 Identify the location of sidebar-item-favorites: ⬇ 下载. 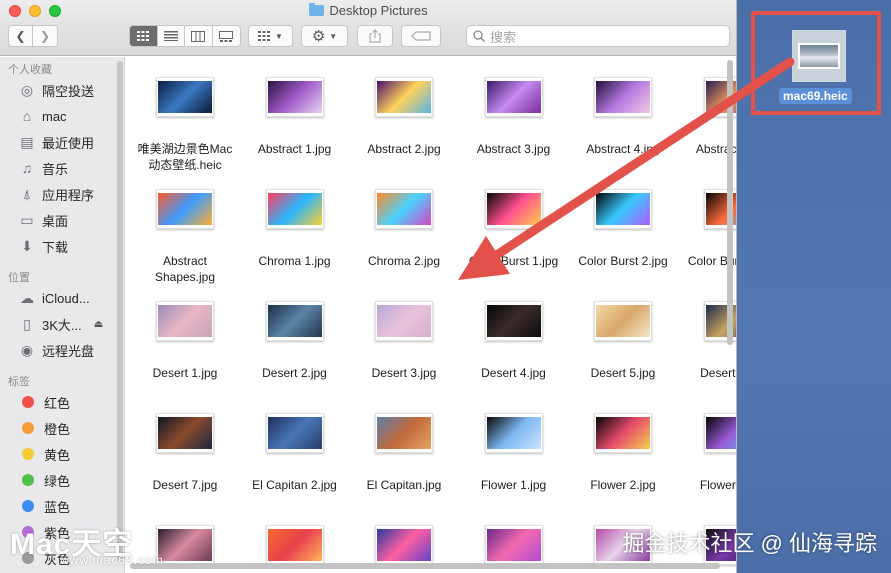
(62, 246).